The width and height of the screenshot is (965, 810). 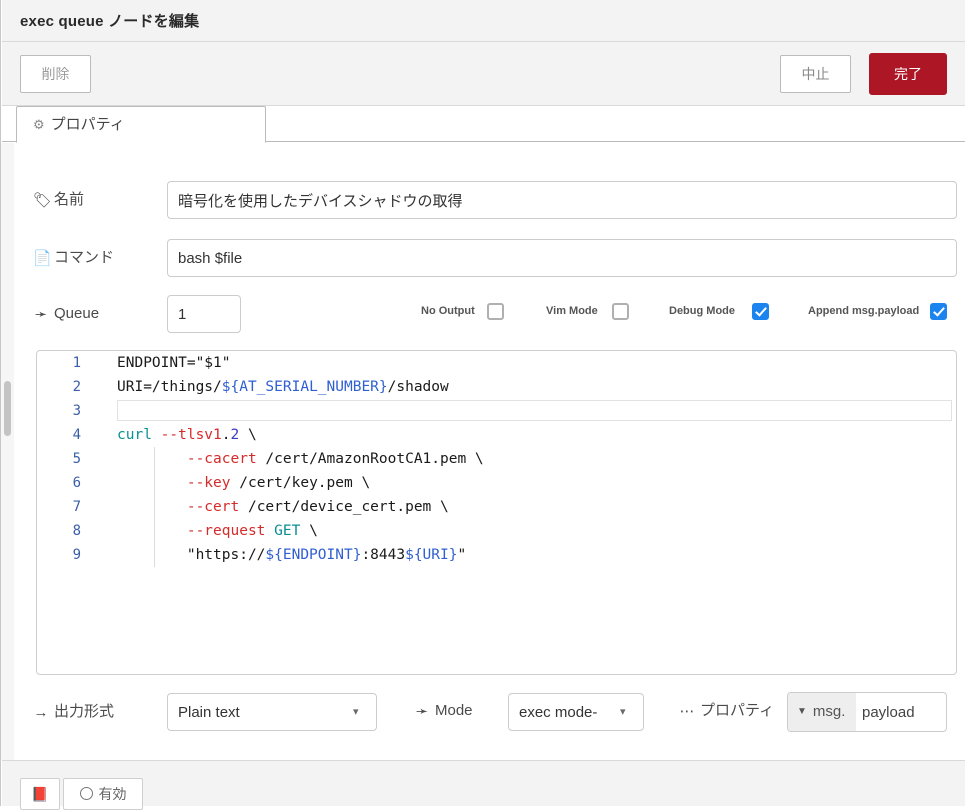 I want to click on checkbox-no-output-label: No Output, so click(x=448, y=311).